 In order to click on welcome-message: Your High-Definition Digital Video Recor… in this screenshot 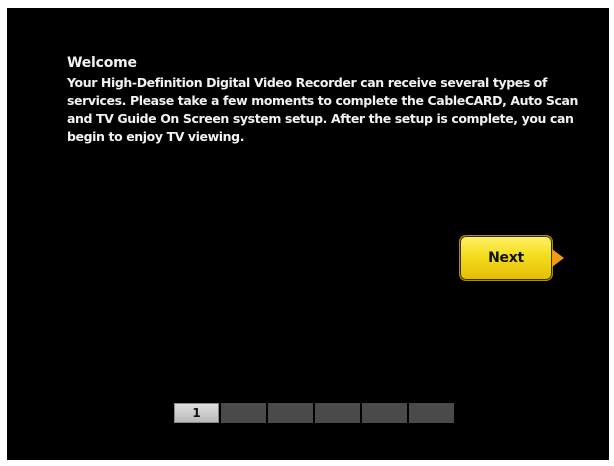, I will do `click(323, 109)`.